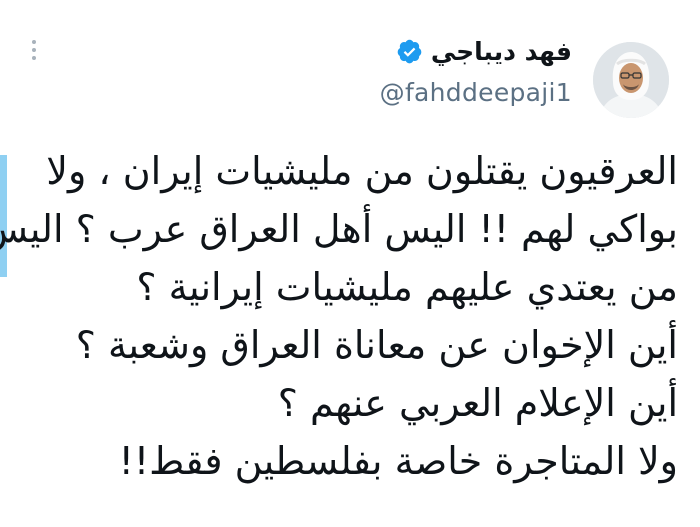 Image resolution: width=700 pixels, height=527 pixels. What do you see at coordinates (409, 51) in the screenshot?
I see `verified-badge-icon` at bounding box center [409, 51].